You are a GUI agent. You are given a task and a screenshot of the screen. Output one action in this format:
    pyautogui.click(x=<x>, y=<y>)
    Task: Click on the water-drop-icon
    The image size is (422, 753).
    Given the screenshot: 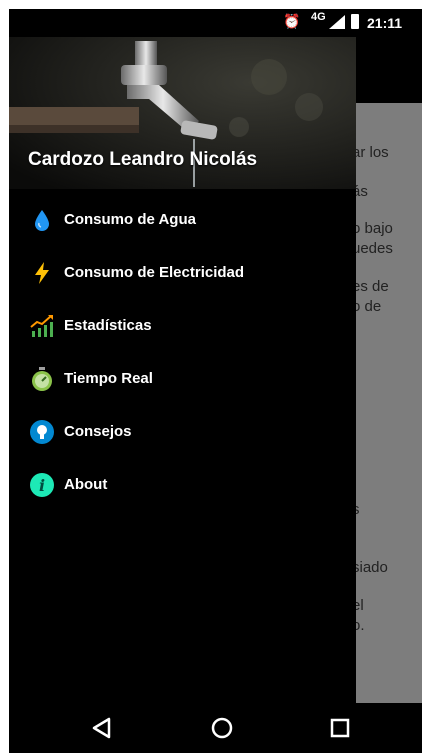 What is the action you would take?
    pyautogui.click(x=42, y=220)
    